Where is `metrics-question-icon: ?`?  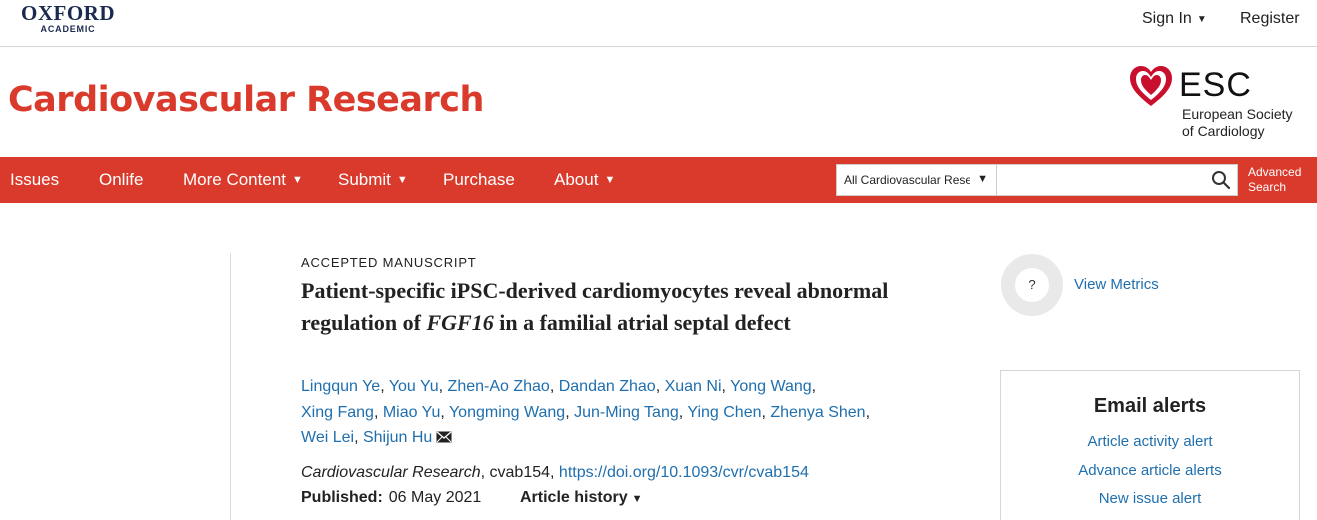
metrics-question-icon: ? is located at coordinates (1032, 285).